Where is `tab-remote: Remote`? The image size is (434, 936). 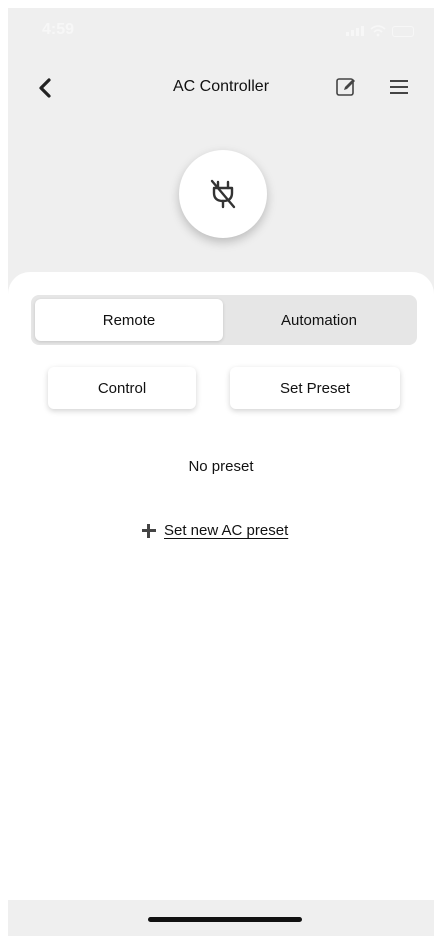
tab-remote: Remote is located at coordinates (129, 320).